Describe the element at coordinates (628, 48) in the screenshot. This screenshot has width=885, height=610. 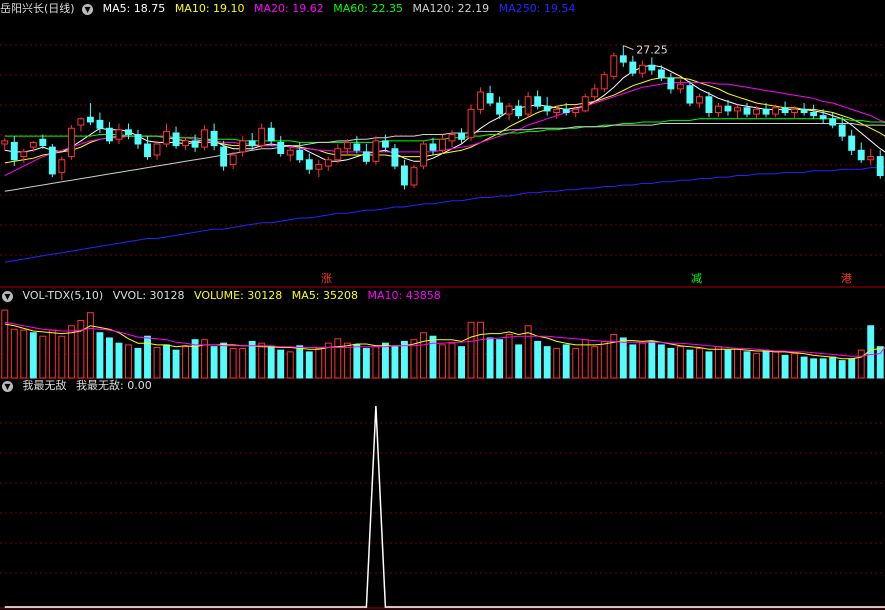
I see `high-marker-line` at that location.